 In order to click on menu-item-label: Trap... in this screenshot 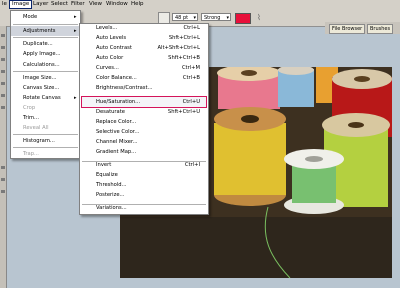, I will do `click(31, 154)`.